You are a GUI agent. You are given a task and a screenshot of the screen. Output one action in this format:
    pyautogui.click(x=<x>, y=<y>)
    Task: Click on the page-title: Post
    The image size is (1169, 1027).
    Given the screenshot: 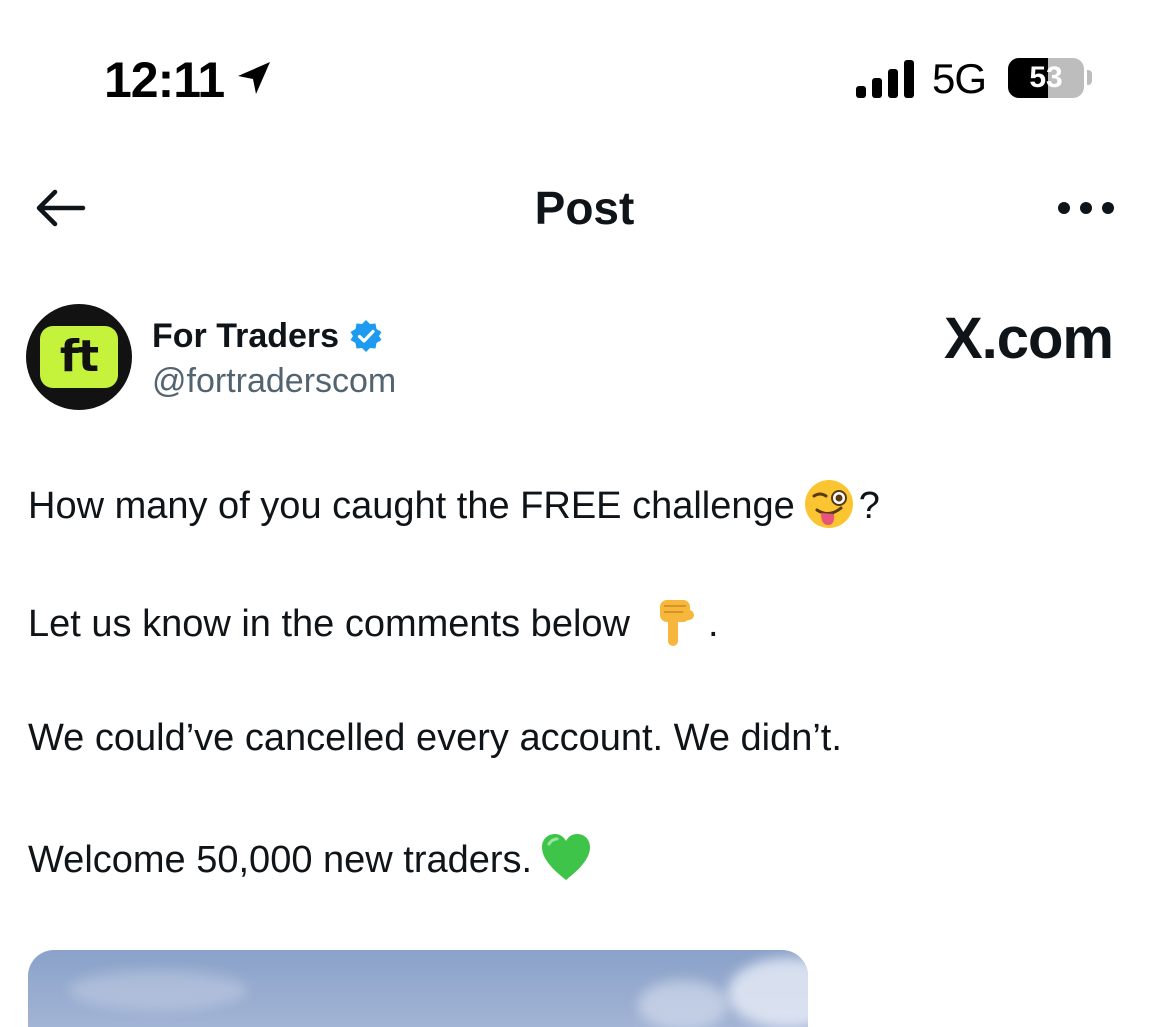 What is the action you would take?
    pyautogui.click(x=584, y=208)
    